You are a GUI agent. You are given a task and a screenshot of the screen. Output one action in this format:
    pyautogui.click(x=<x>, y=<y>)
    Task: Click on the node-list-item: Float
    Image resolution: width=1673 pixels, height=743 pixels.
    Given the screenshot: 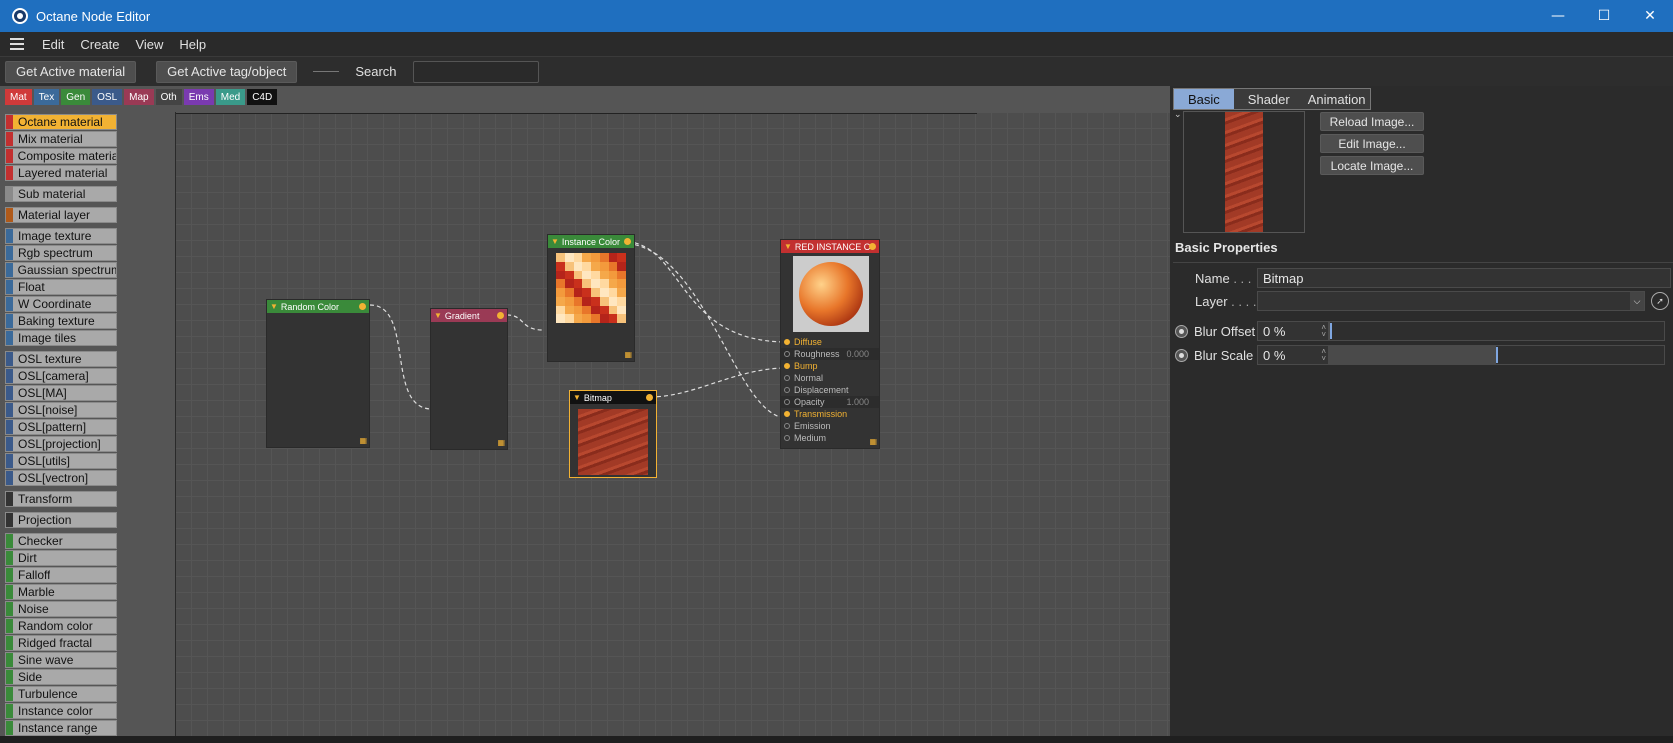 What is the action you would take?
    pyautogui.click(x=61, y=287)
    